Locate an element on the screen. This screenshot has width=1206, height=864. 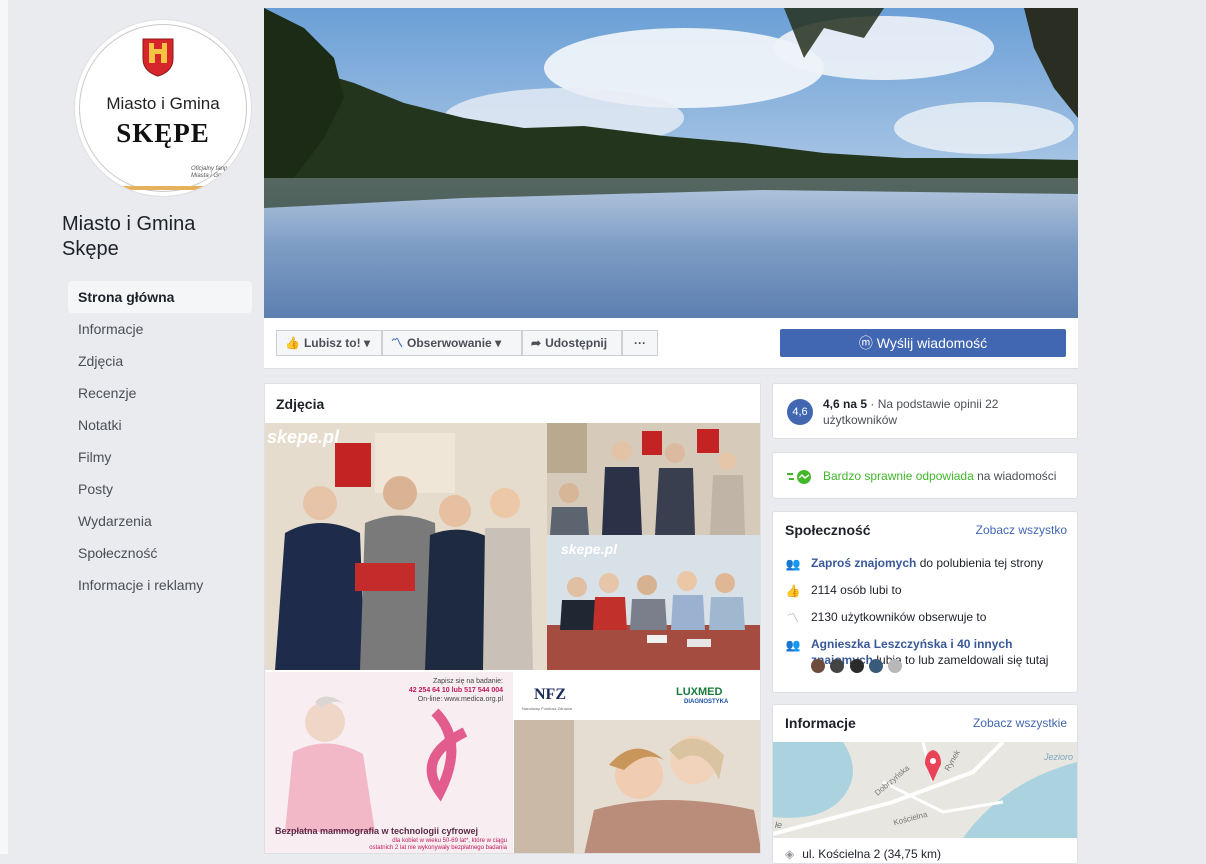
address-text: ul. Kościelna 2 (34,75 km) is located at coordinates (871, 854).